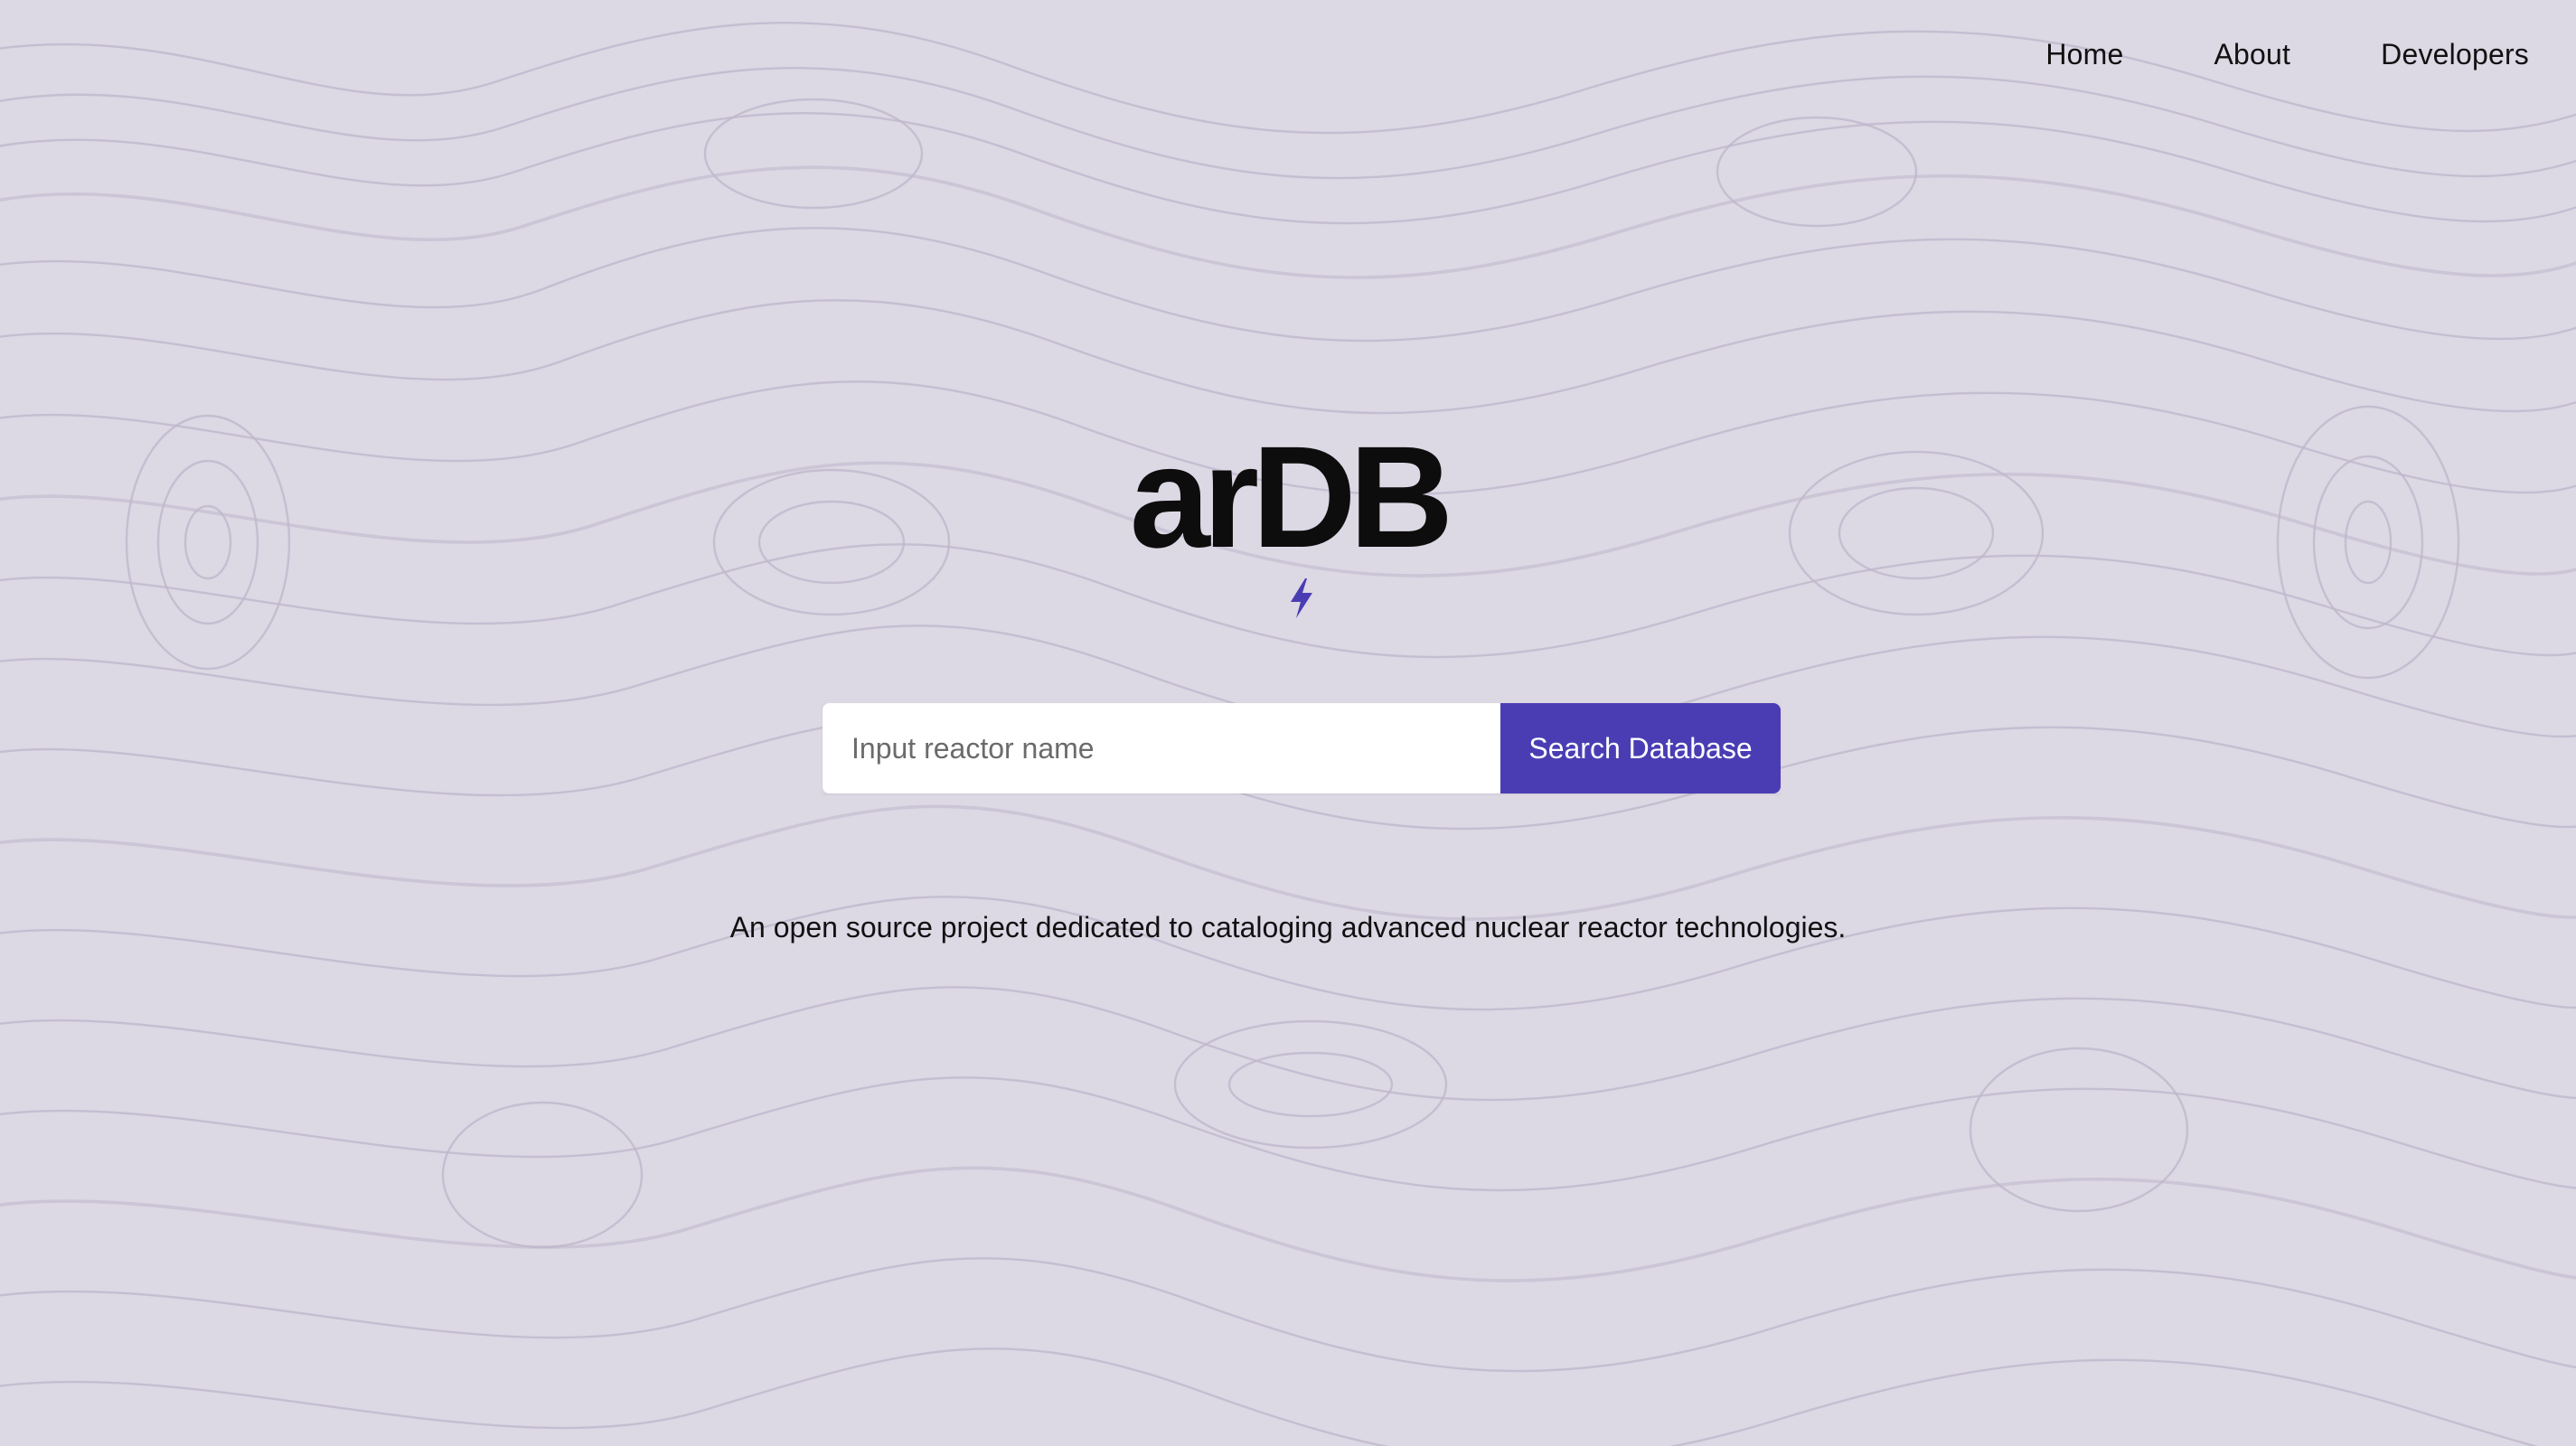  Describe the element at coordinates (1641, 748) in the screenshot. I see `search-database-button: Search Database` at that location.